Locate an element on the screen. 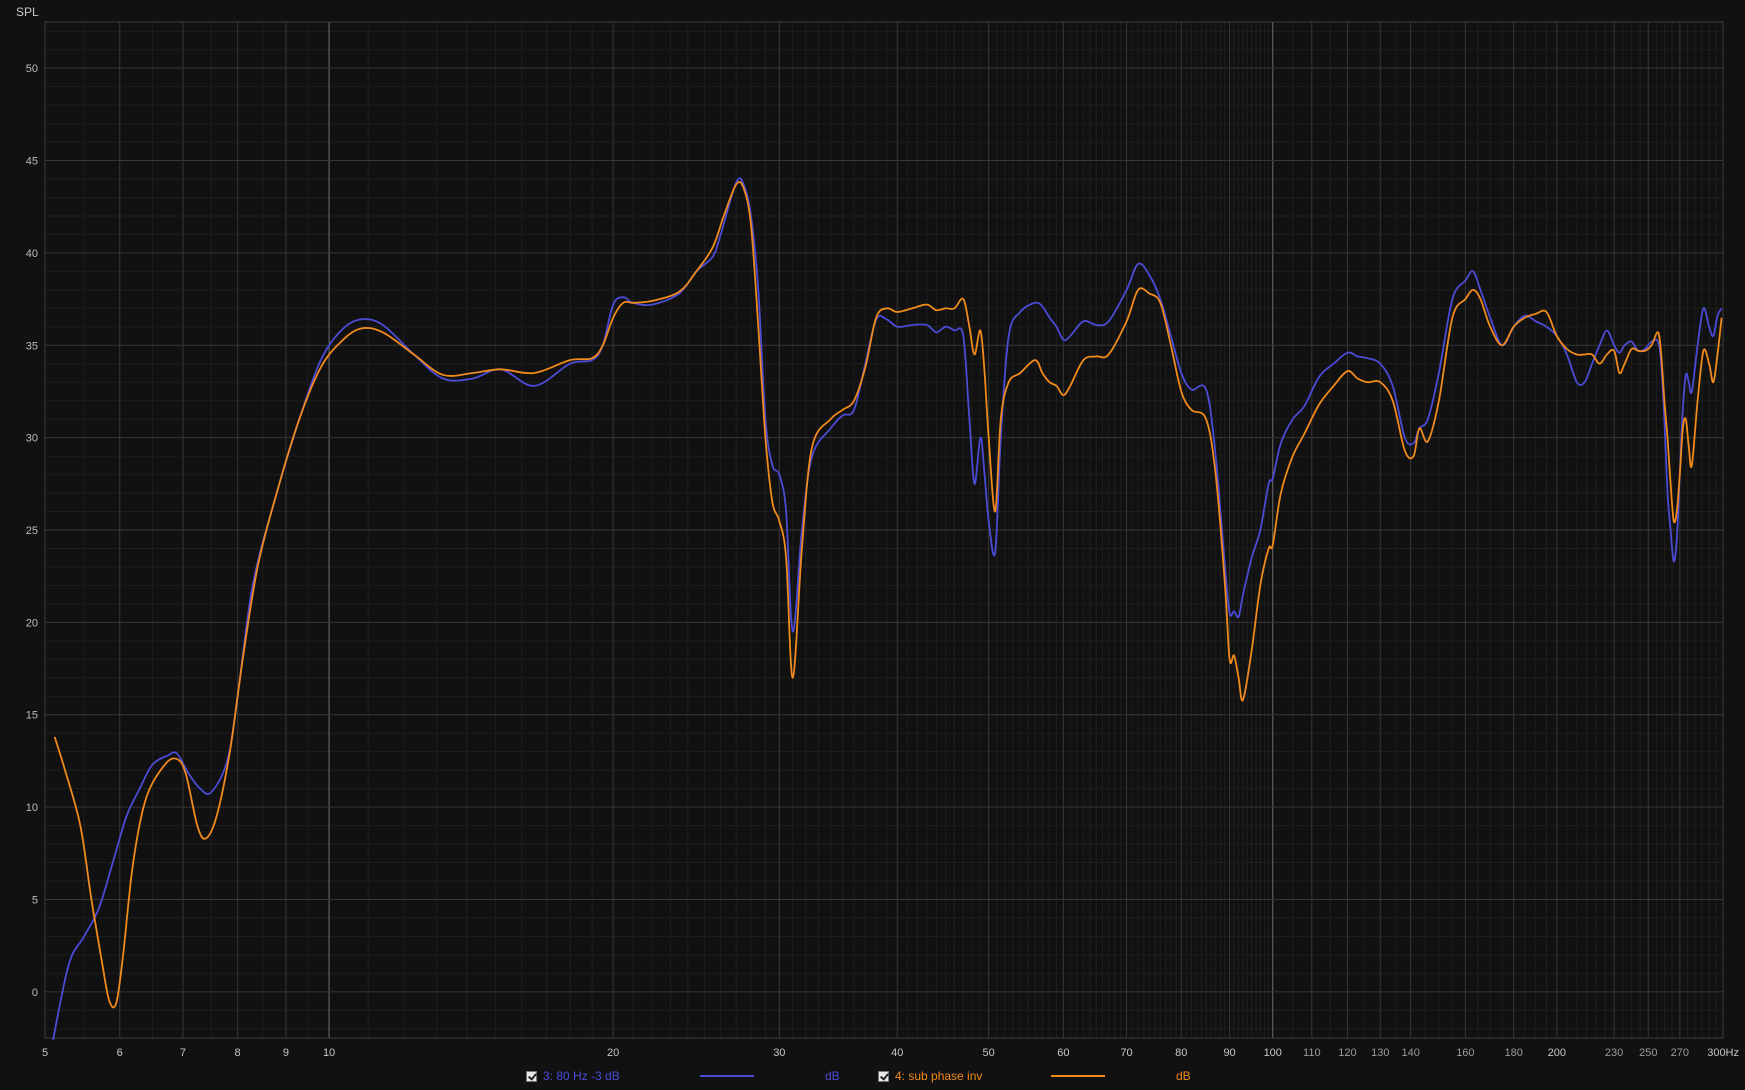 The image size is (1745, 1090). series-4-swatch-wrap is located at coordinates (1078, 1076).